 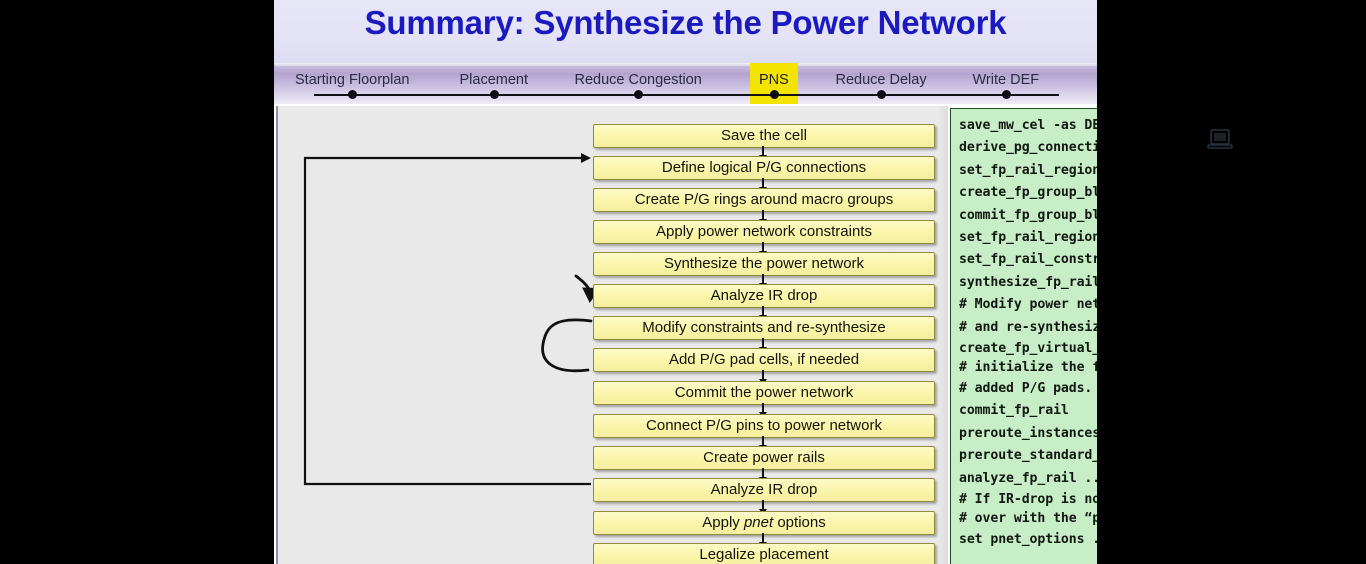 What do you see at coordinates (1220, 139) in the screenshot?
I see `laptop-icon` at bounding box center [1220, 139].